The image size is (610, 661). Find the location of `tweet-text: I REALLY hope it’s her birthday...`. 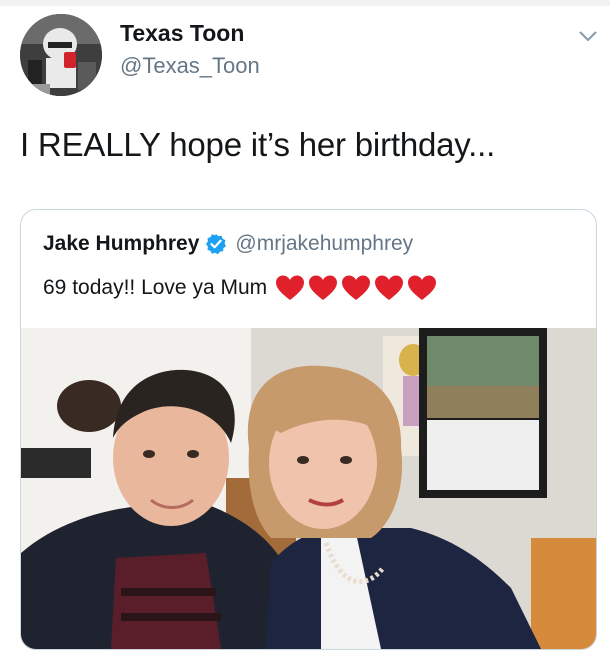

tweet-text: I REALLY hope it’s her birthday... is located at coordinates (258, 144).